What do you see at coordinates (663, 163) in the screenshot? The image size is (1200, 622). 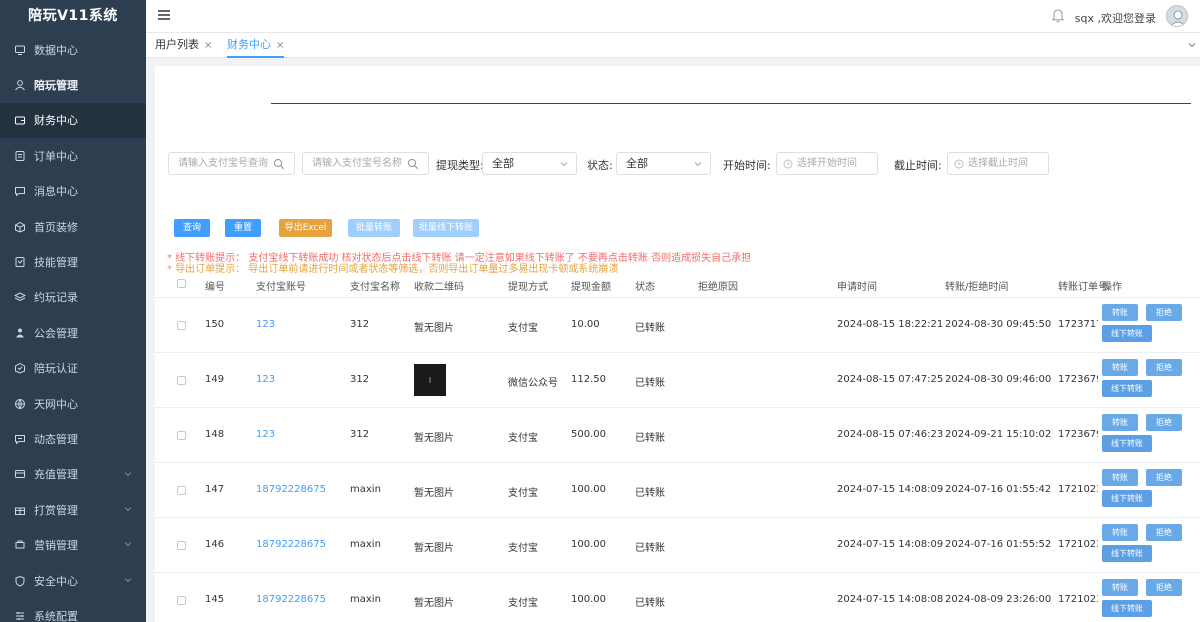 I see `status-select: 全部` at bounding box center [663, 163].